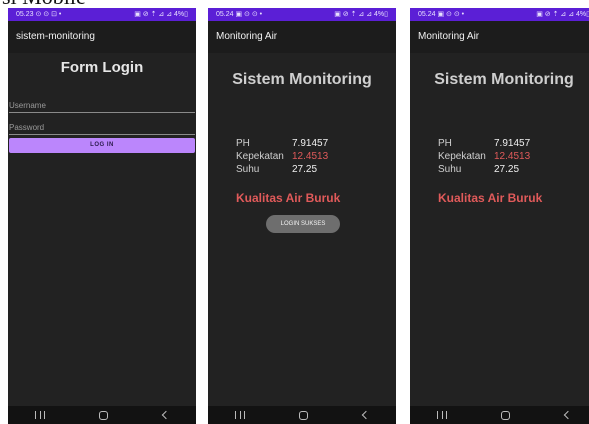 The width and height of the screenshot is (589, 424). I want to click on form-title: Form Login, so click(102, 67).